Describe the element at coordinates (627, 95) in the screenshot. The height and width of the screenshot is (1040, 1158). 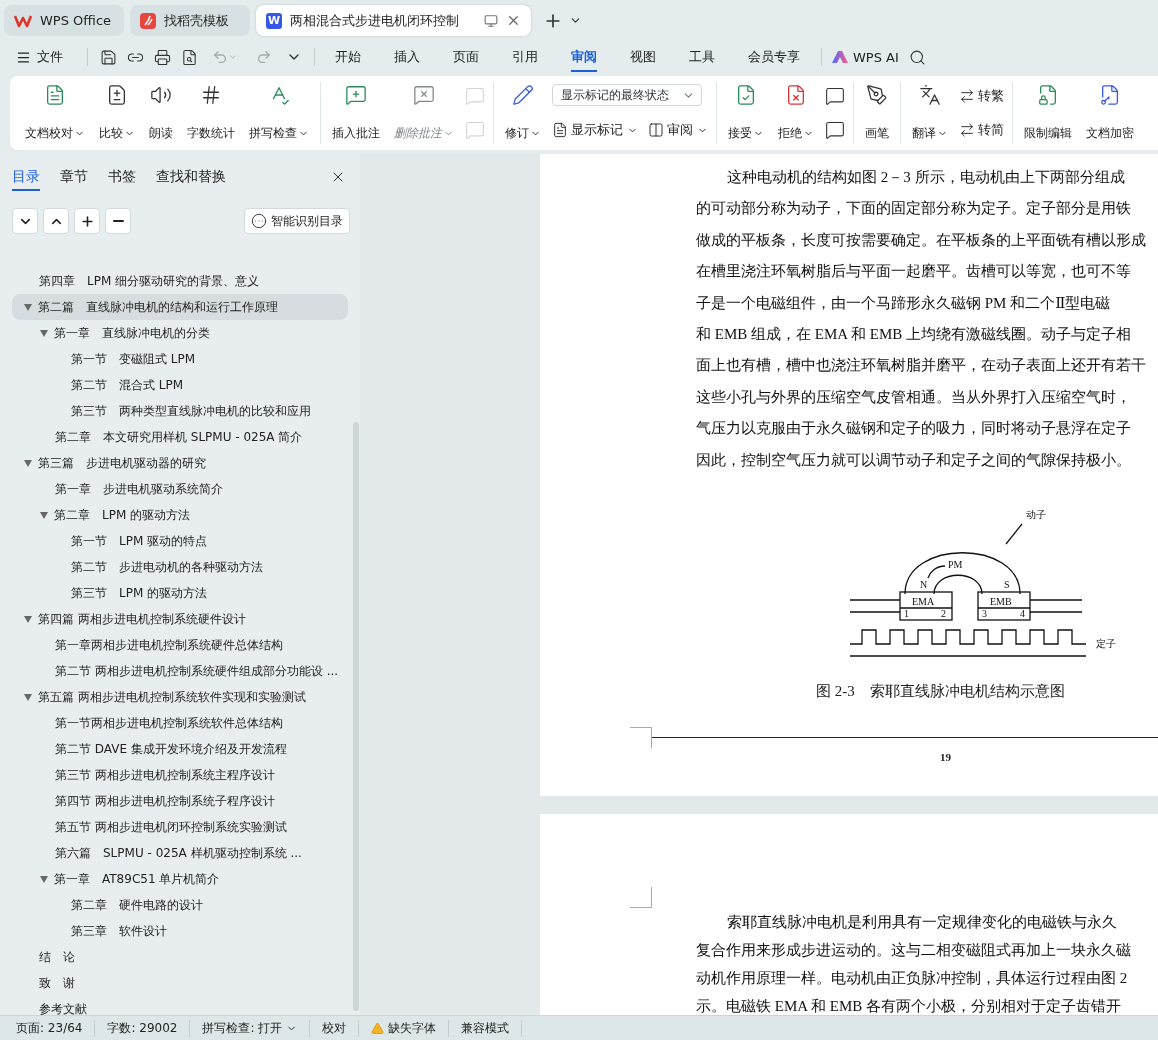
I see `markup-select: 显示标记的最终状态` at that location.